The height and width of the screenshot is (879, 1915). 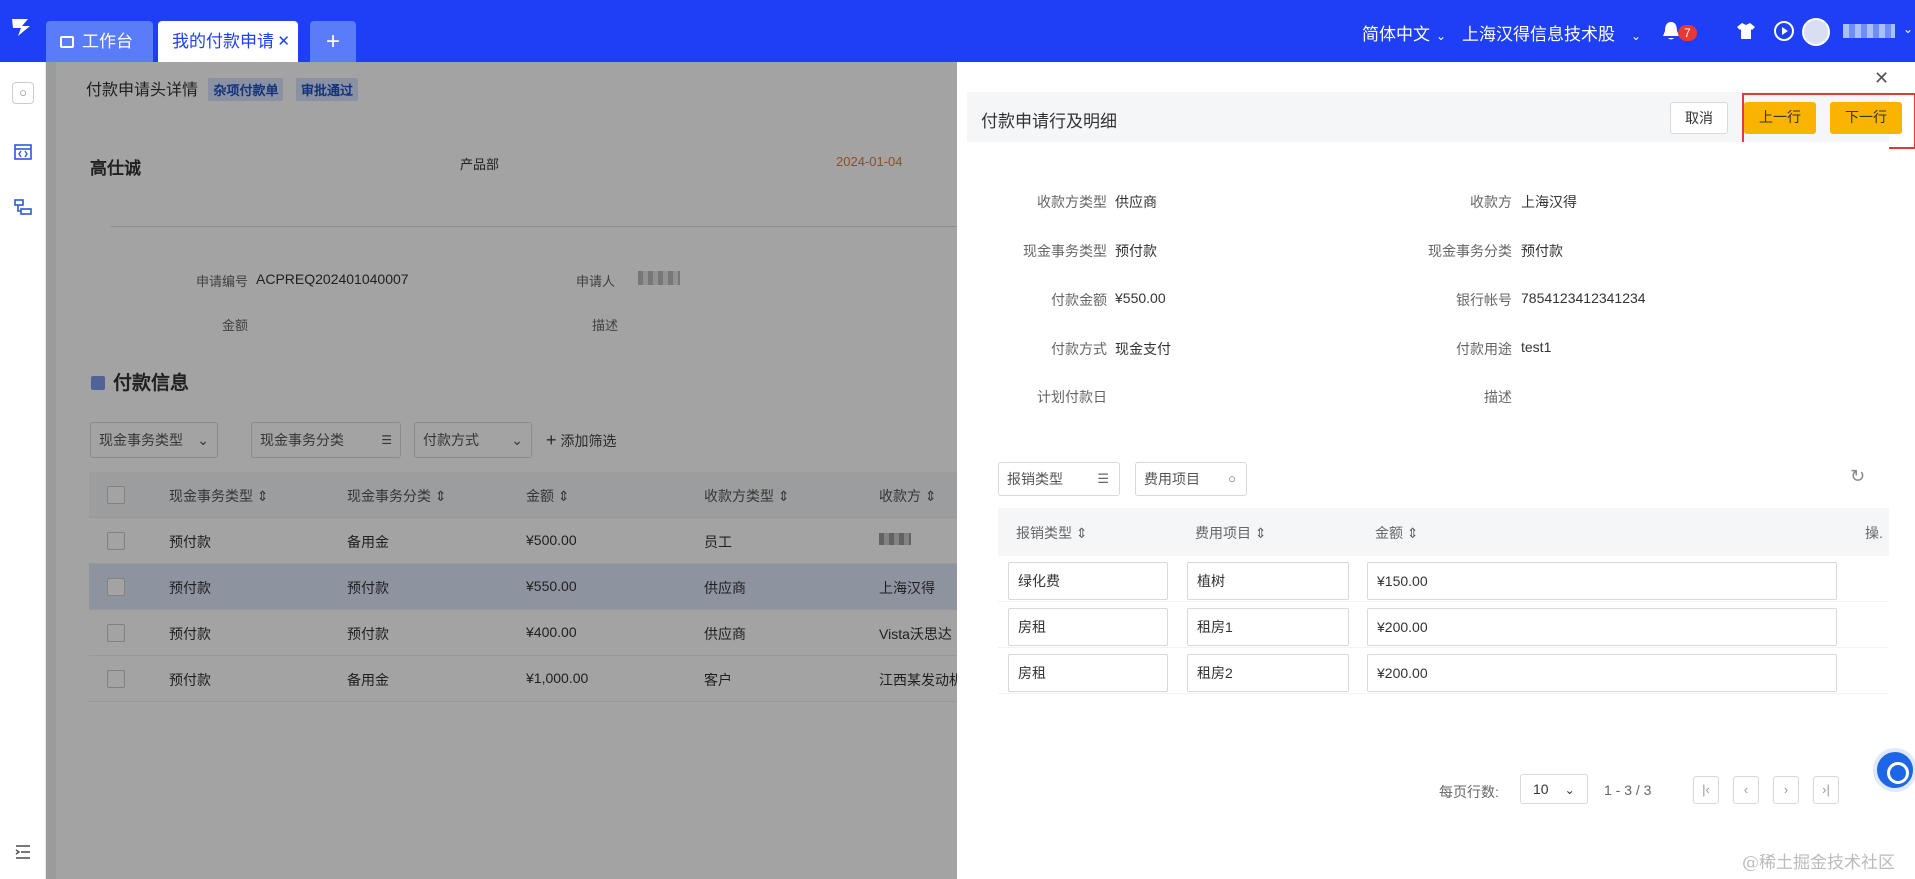 I want to click on refresh-icon: ↻, so click(x=1857, y=476).